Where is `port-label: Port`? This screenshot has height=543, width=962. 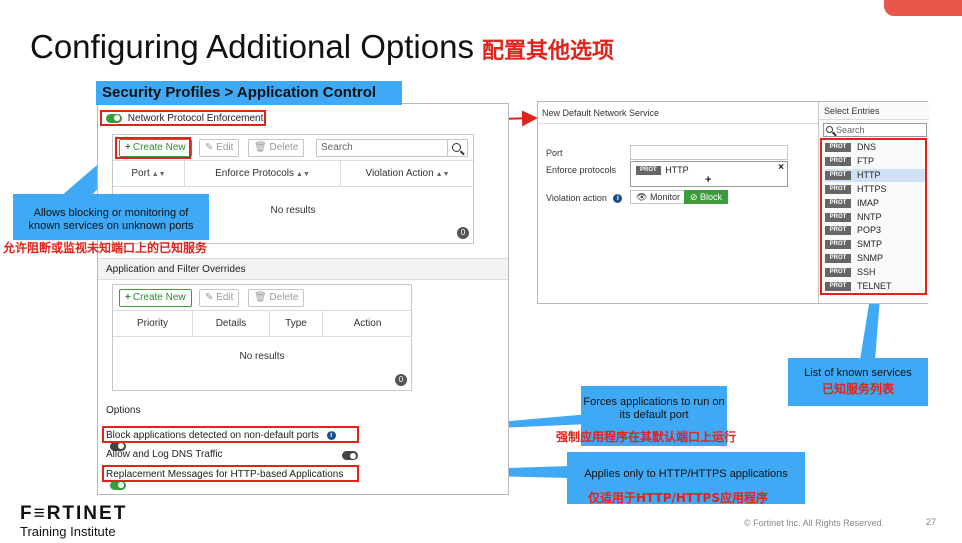
port-label: Port is located at coordinates (554, 153).